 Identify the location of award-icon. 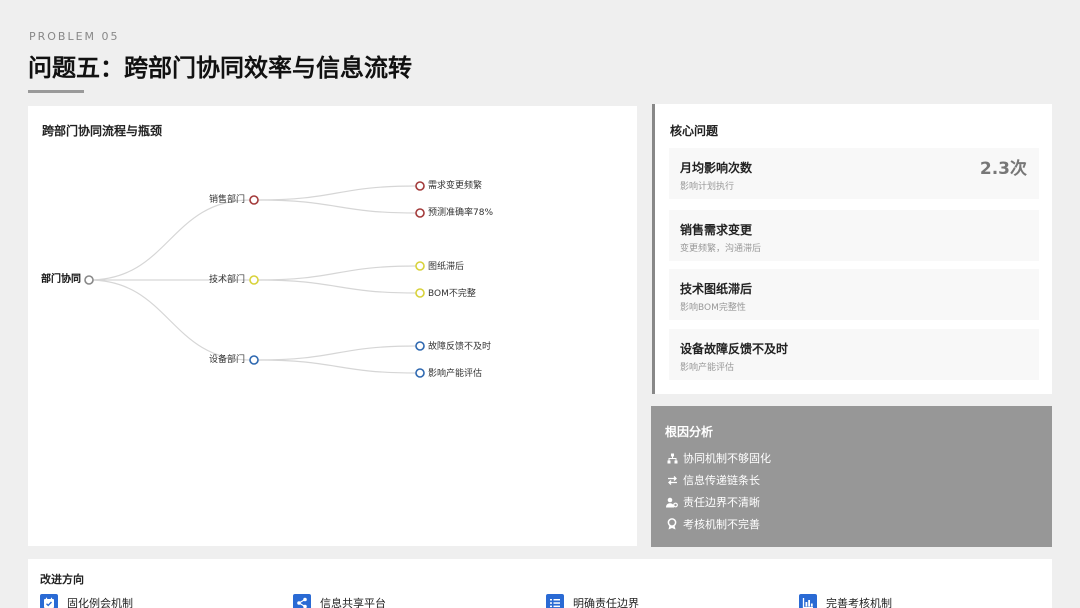
(672, 524).